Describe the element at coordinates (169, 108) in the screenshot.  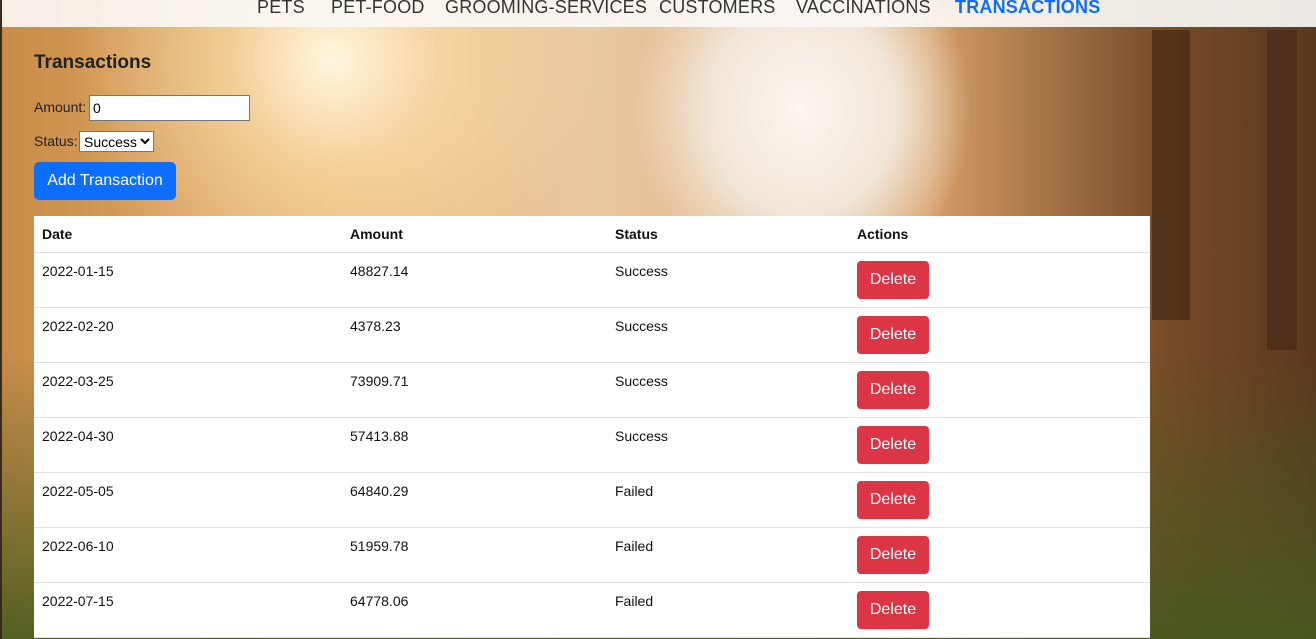
I see `amount-input` at that location.